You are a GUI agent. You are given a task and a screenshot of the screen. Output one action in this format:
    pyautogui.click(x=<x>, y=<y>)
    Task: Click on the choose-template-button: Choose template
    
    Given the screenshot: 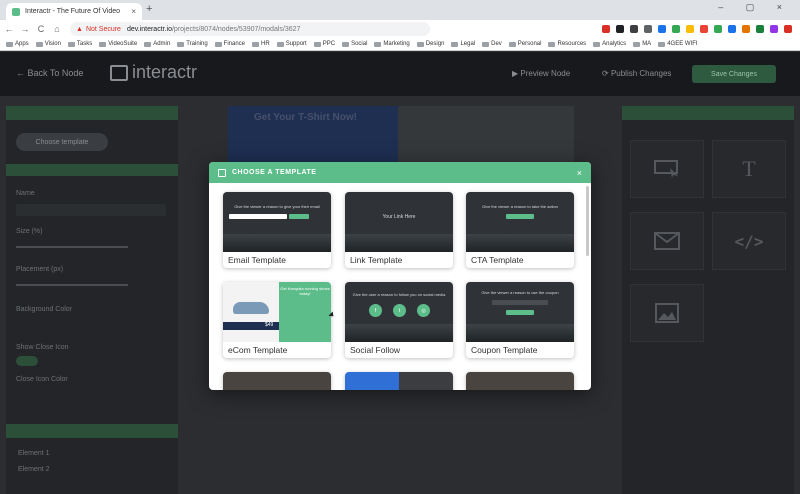 What is the action you would take?
    pyautogui.click(x=62, y=142)
    